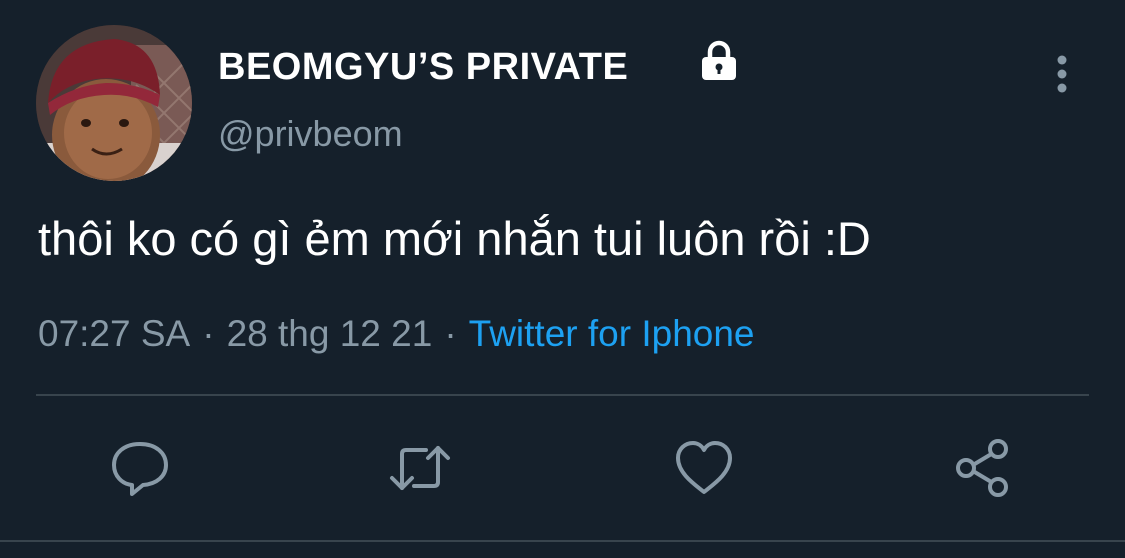 Image resolution: width=1125 pixels, height=558 pixels. What do you see at coordinates (612, 333) in the screenshot?
I see `tweet-source-link: Twitter for Iphone` at bounding box center [612, 333].